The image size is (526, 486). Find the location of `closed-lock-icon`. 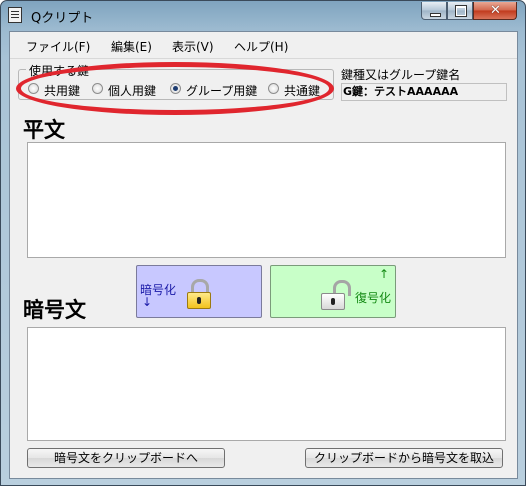

closed-lock-icon is located at coordinates (199, 294).